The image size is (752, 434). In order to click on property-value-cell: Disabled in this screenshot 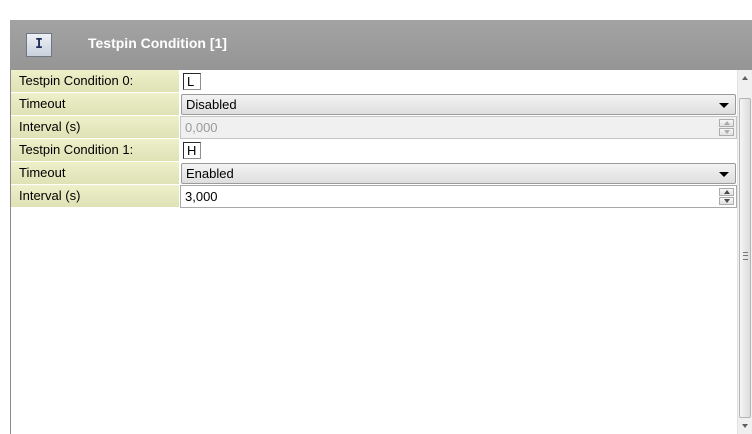, I will do `click(458, 104)`.